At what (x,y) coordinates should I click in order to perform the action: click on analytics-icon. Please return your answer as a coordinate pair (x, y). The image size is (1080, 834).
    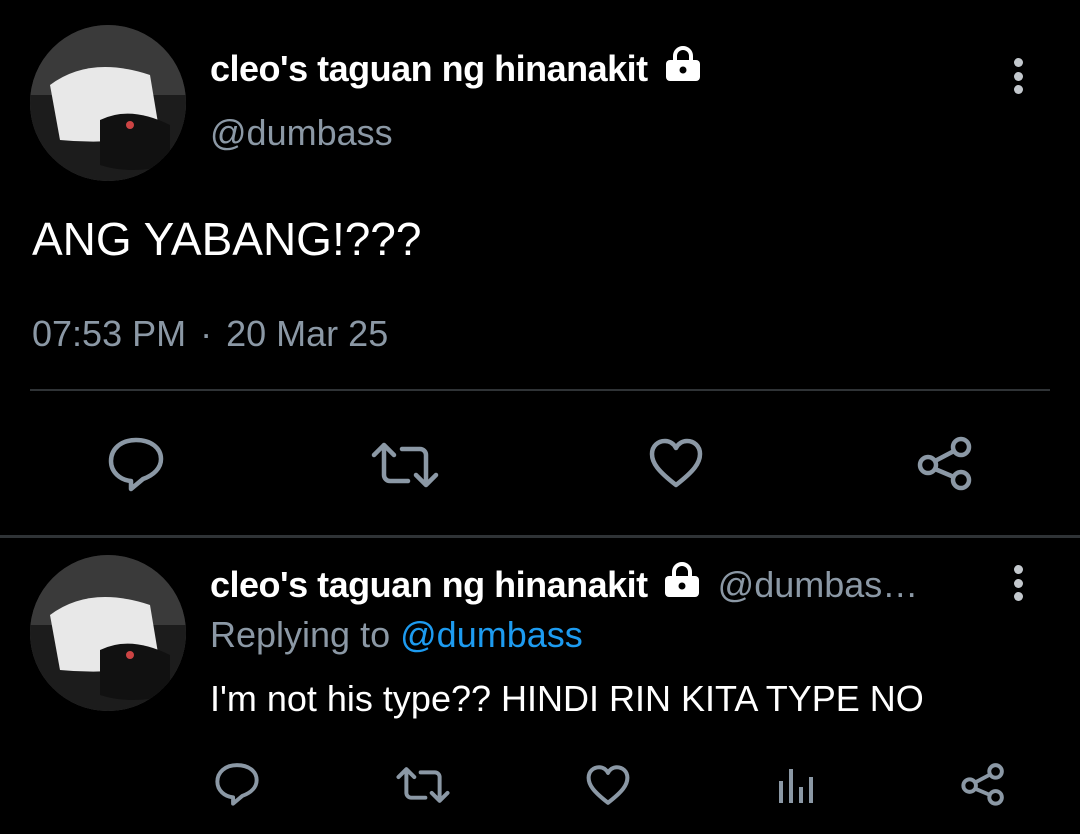
    Looking at the image, I should click on (796, 785).